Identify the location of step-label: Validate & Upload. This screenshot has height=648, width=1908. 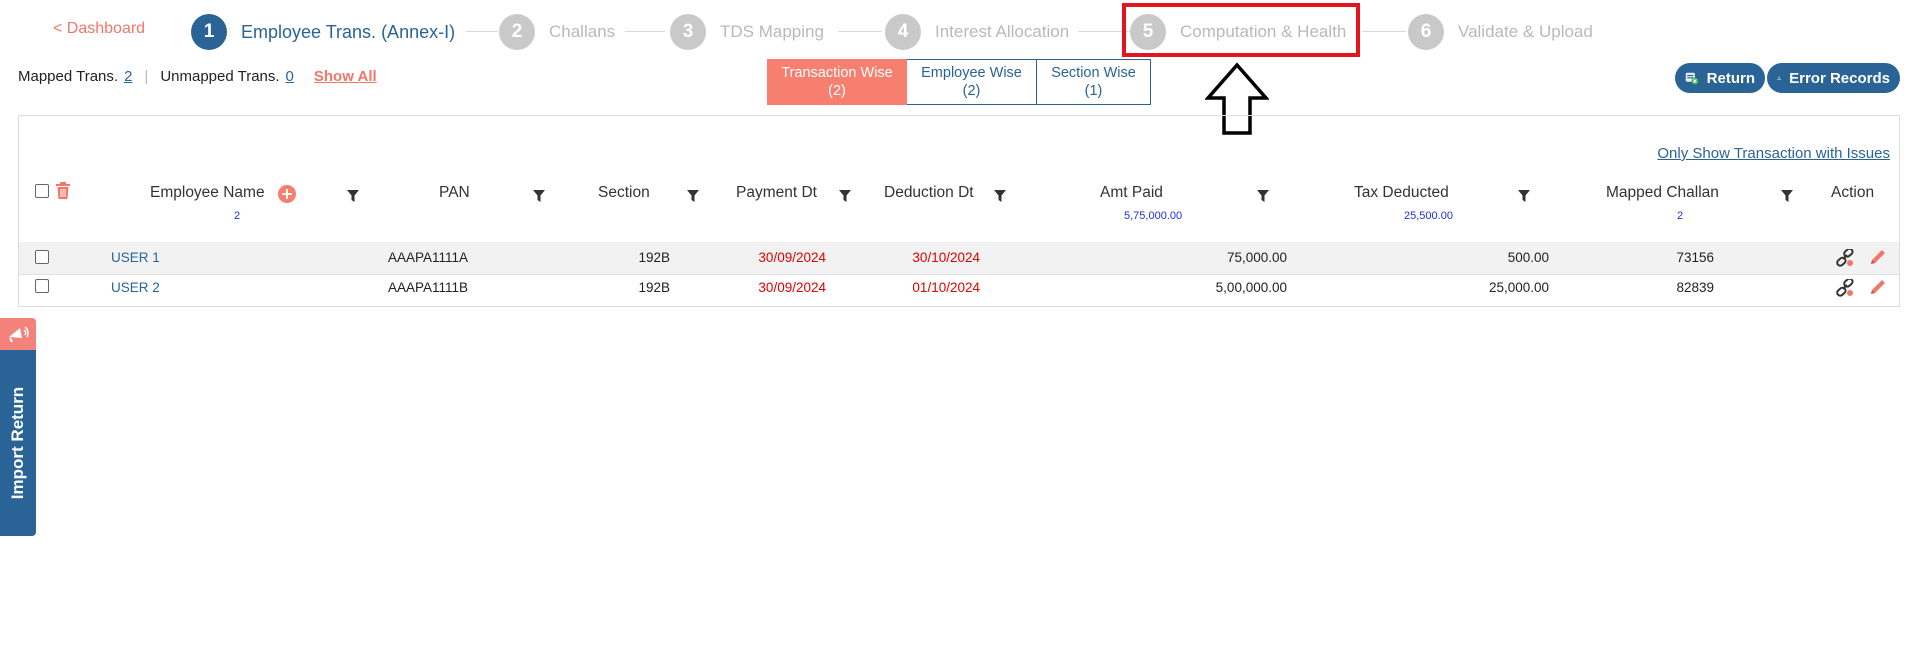
(1525, 31).